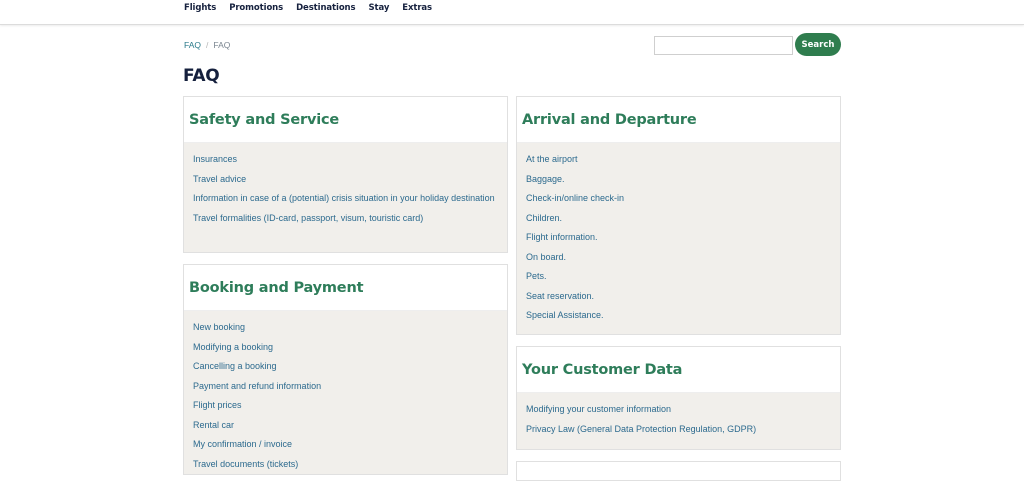 The image size is (1024, 482). What do you see at coordinates (345, 328) in the screenshot?
I see `faq-link-new-booking: New booking` at bounding box center [345, 328].